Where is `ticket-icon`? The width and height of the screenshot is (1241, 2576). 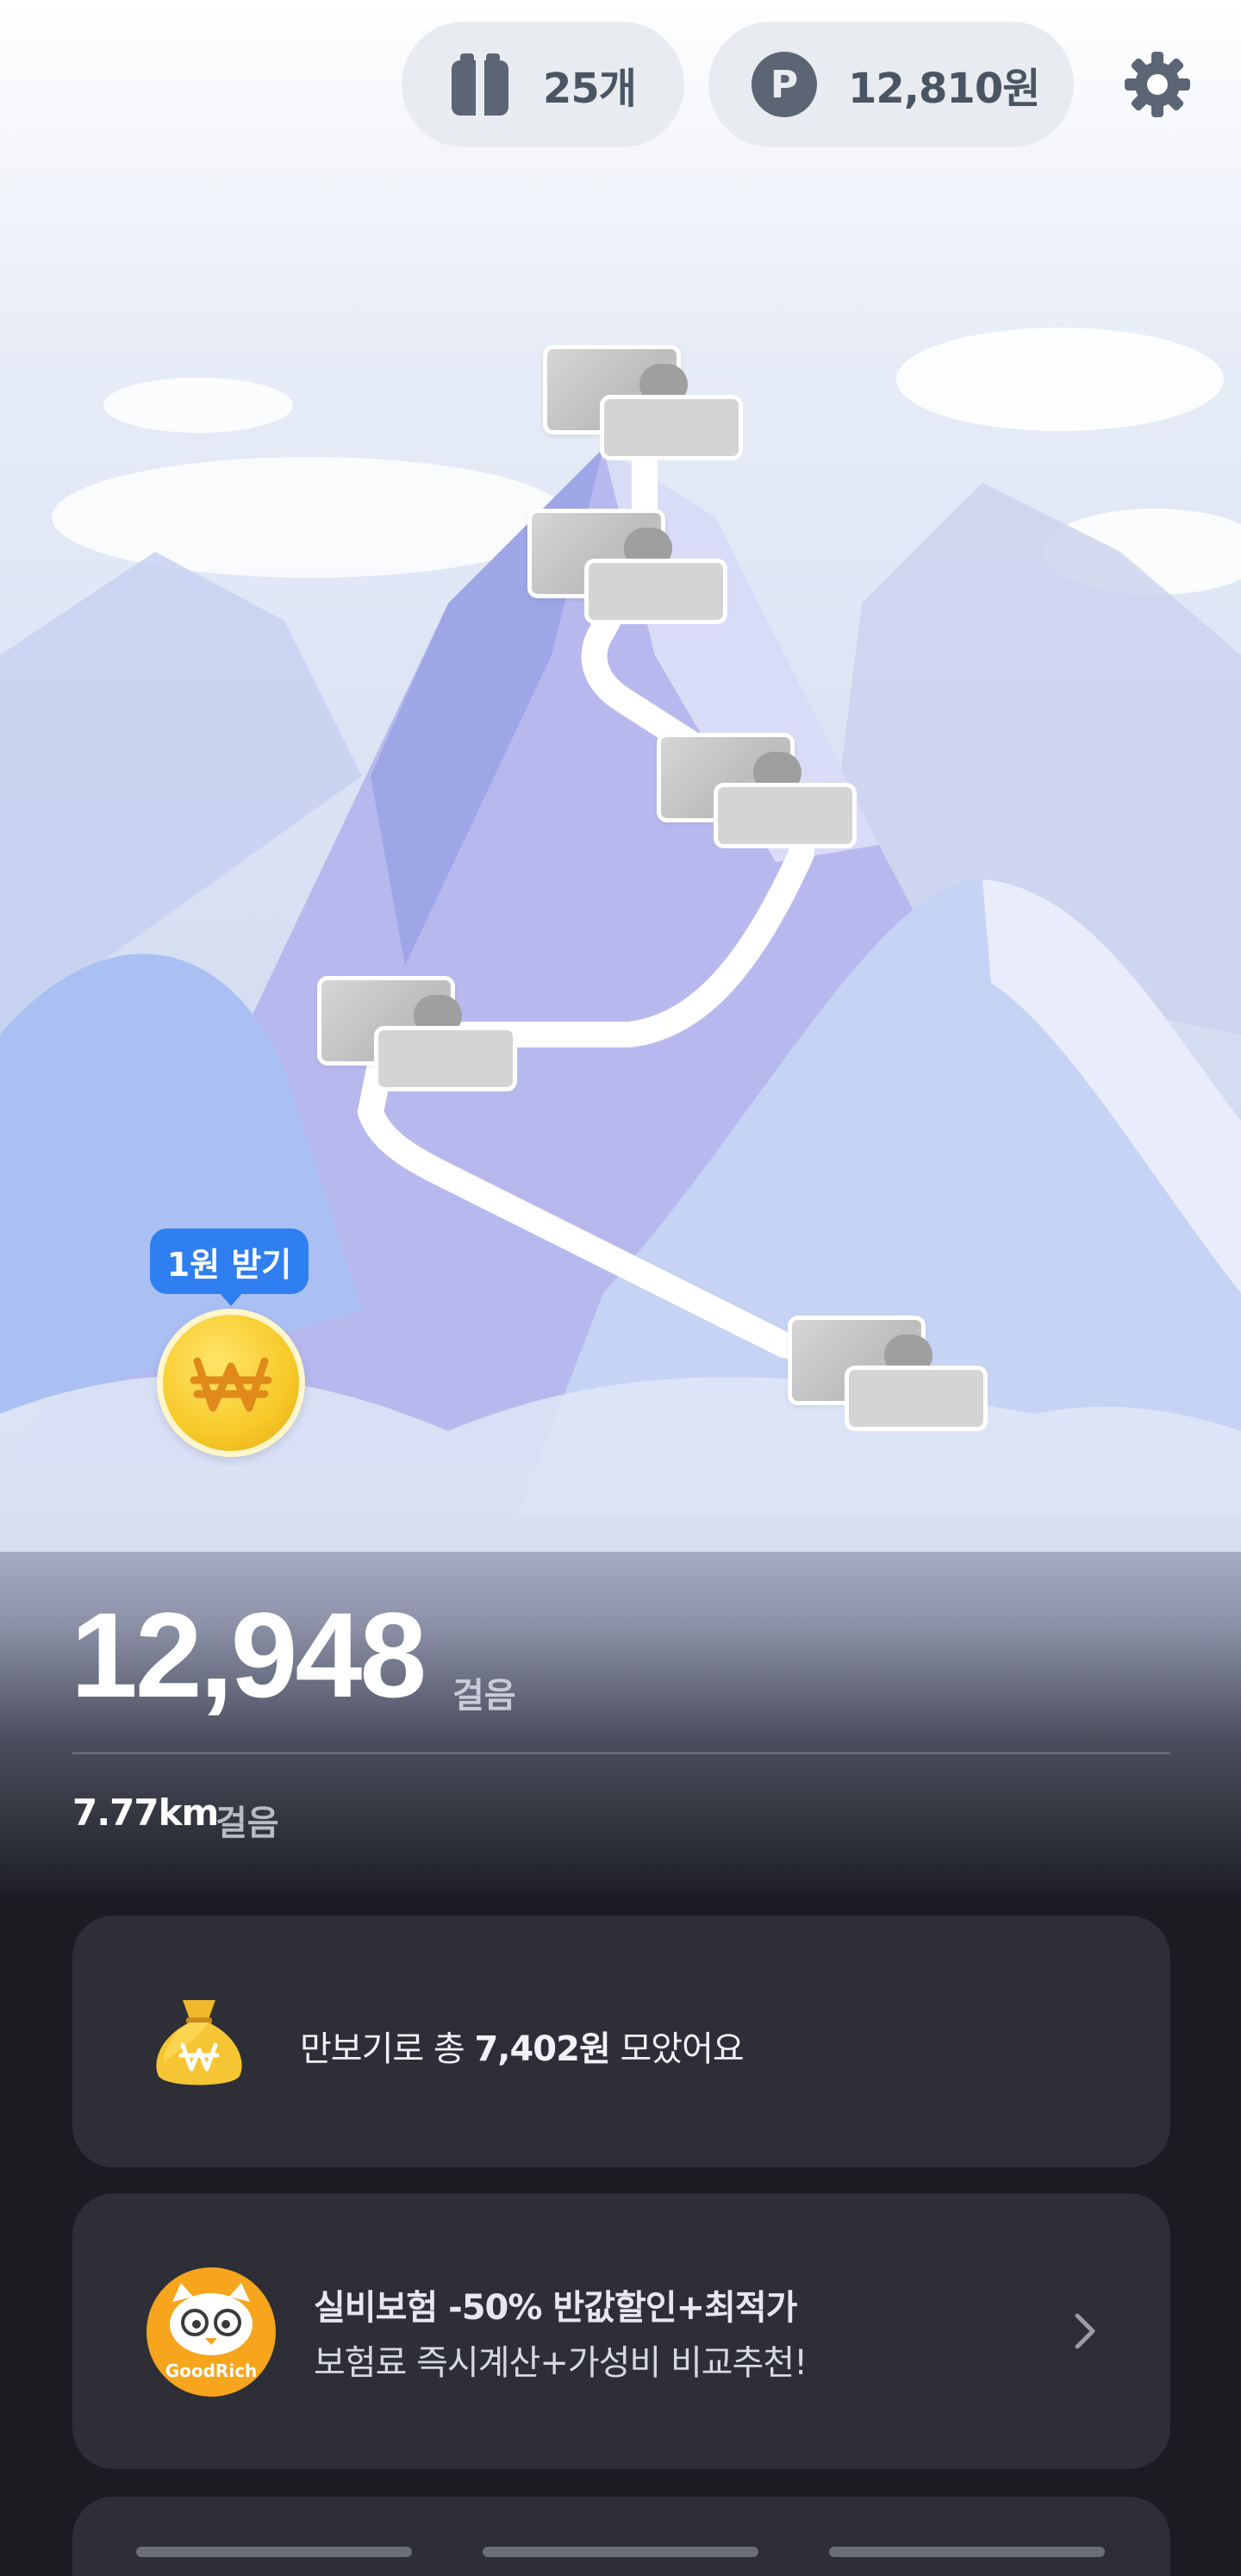
ticket-icon is located at coordinates (480, 84).